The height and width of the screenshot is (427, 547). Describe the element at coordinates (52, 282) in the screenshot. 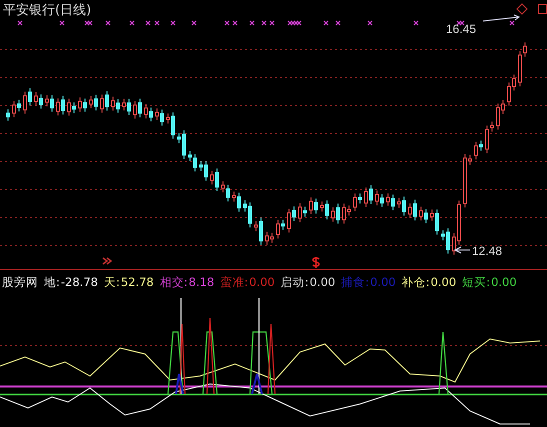

I see `indicator-label: 地:` at that location.